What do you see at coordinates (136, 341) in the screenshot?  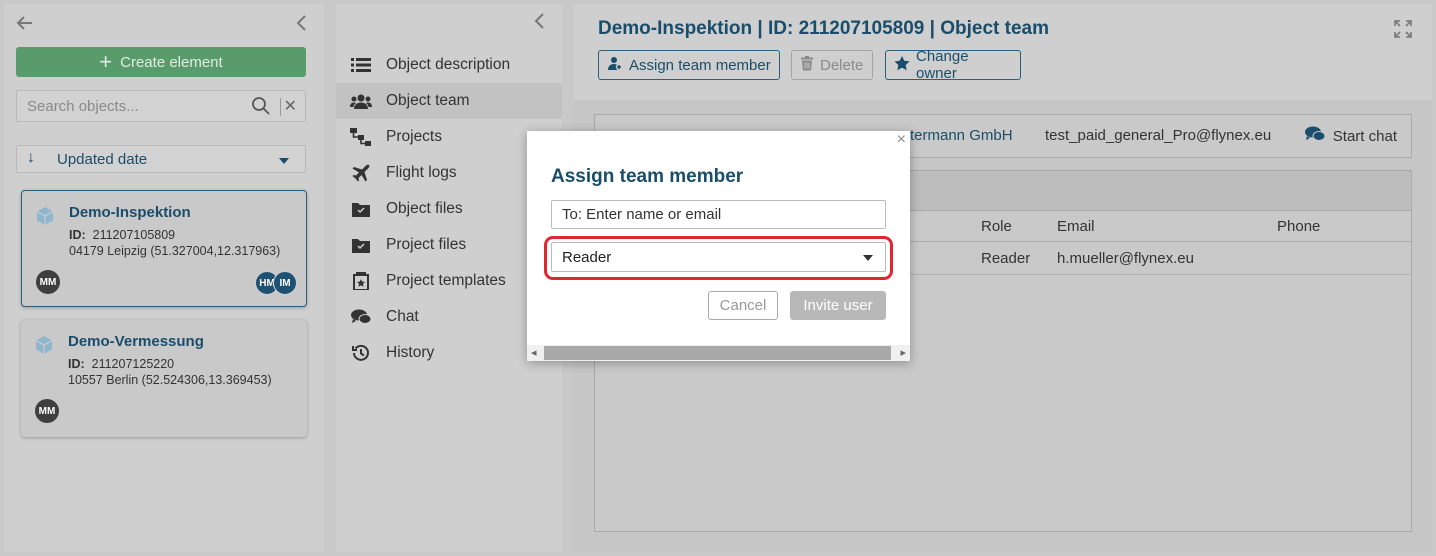 I see `card-title: Demo-Vermessung` at bounding box center [136, 341].